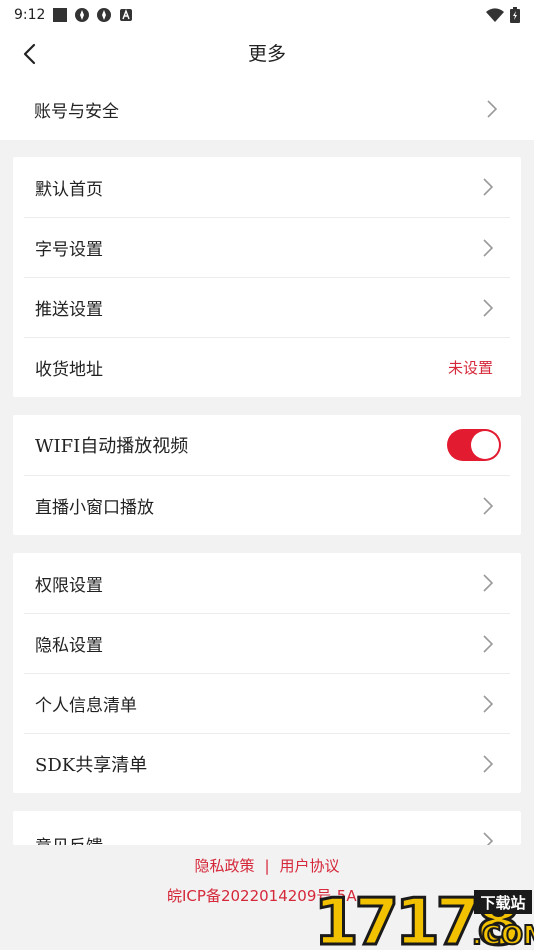  Describe the element at coordinates (267, 763) in the screenshot. I see `sdk-share-list-item: SDK共享清单` at that location.